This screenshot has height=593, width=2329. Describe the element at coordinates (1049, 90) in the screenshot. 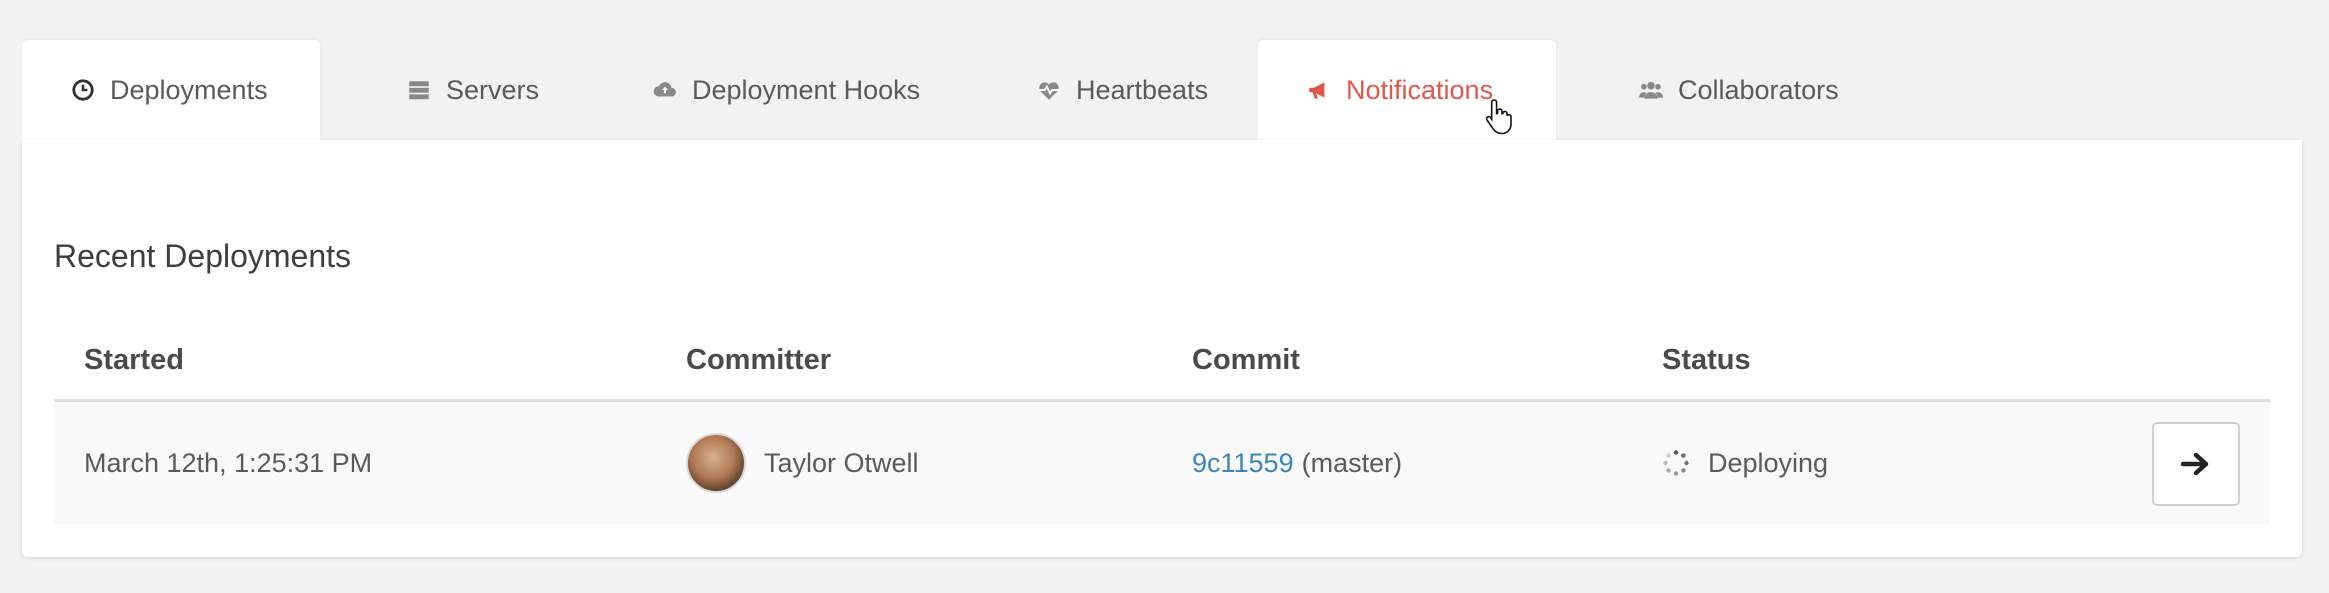

I see `heartbeat-icon` at that location.